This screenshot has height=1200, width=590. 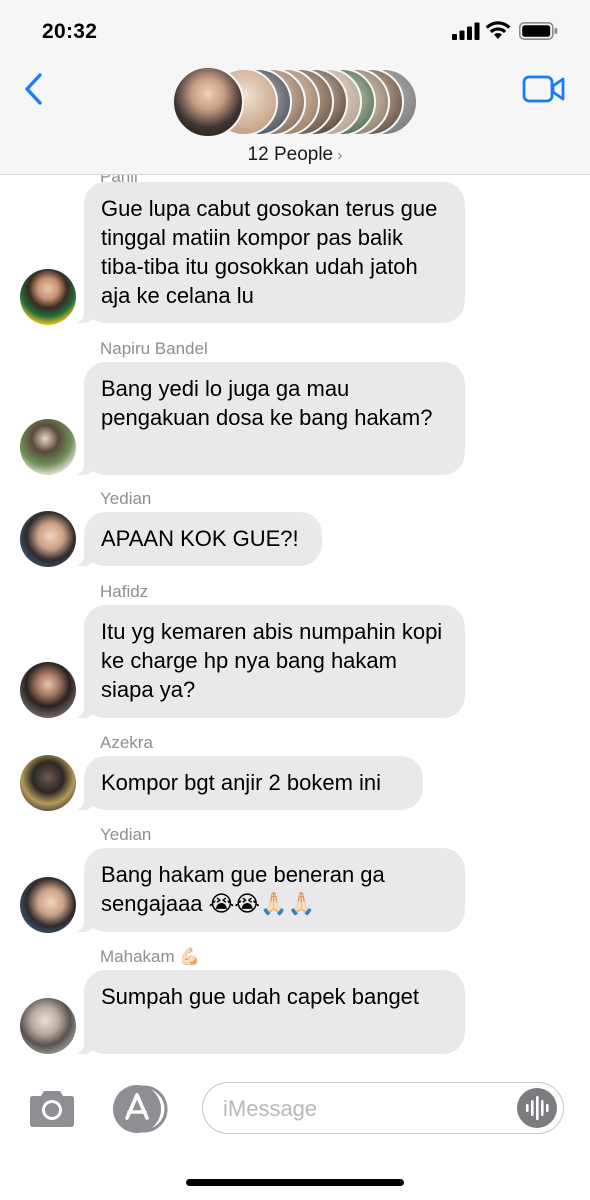 What do you see at coordinates (150, 956) in the screenshot?
I see `sender-name: Mahakam 💪🏻` at bounding box center [150, 956].